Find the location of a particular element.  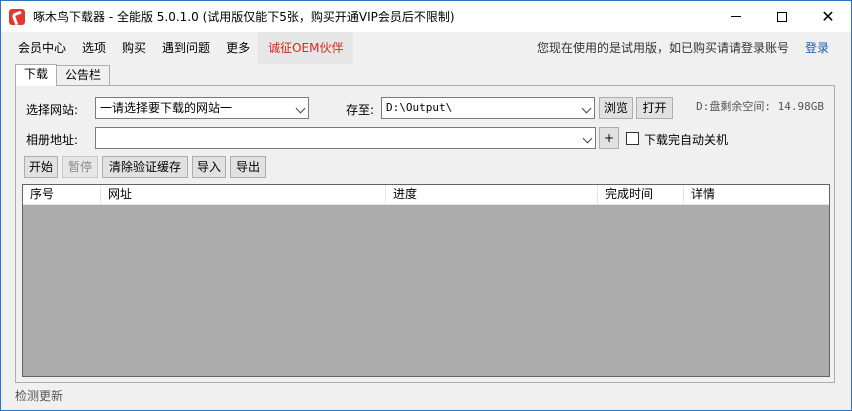

pause-button: 暂停 is located at coordinates (80, 167).